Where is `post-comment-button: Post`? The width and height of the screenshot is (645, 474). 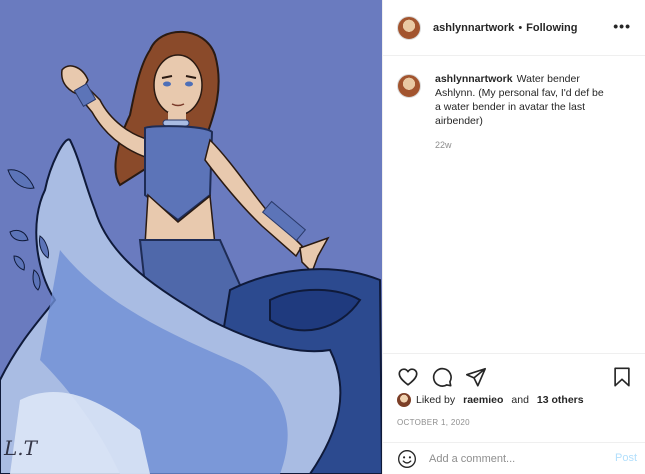 post-comment-button: Post is located at coordinates (626, 458).